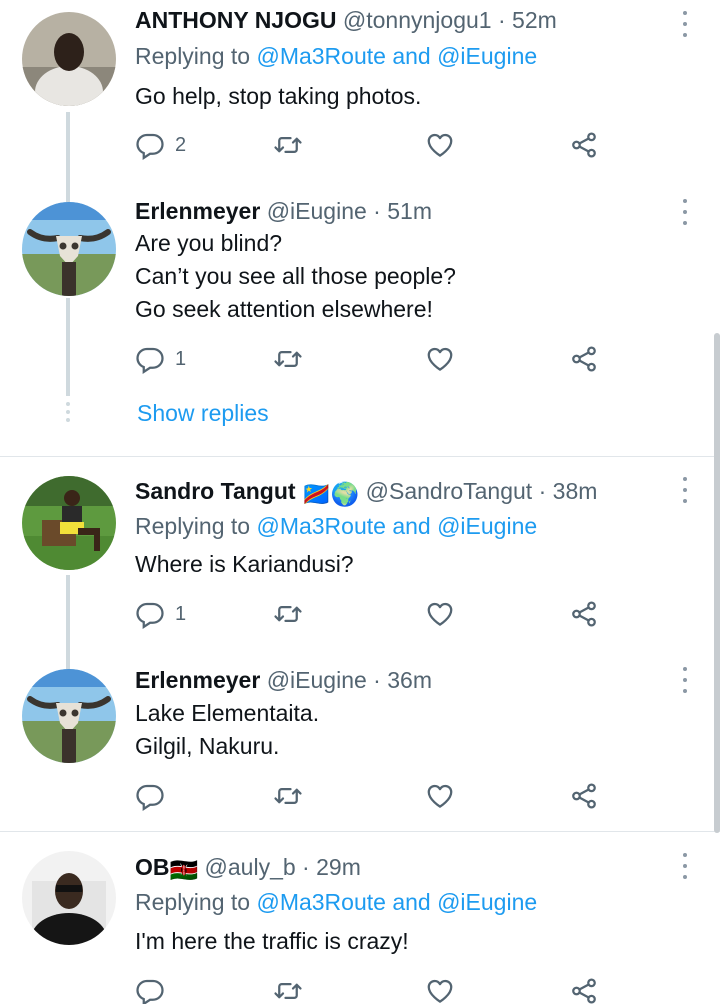 The height and width of the screenshot is (1004, 720). What do you see at coordinates (152, 867) in the screenshot?
I see `display-name: OB` at bounding box center [152, 867].